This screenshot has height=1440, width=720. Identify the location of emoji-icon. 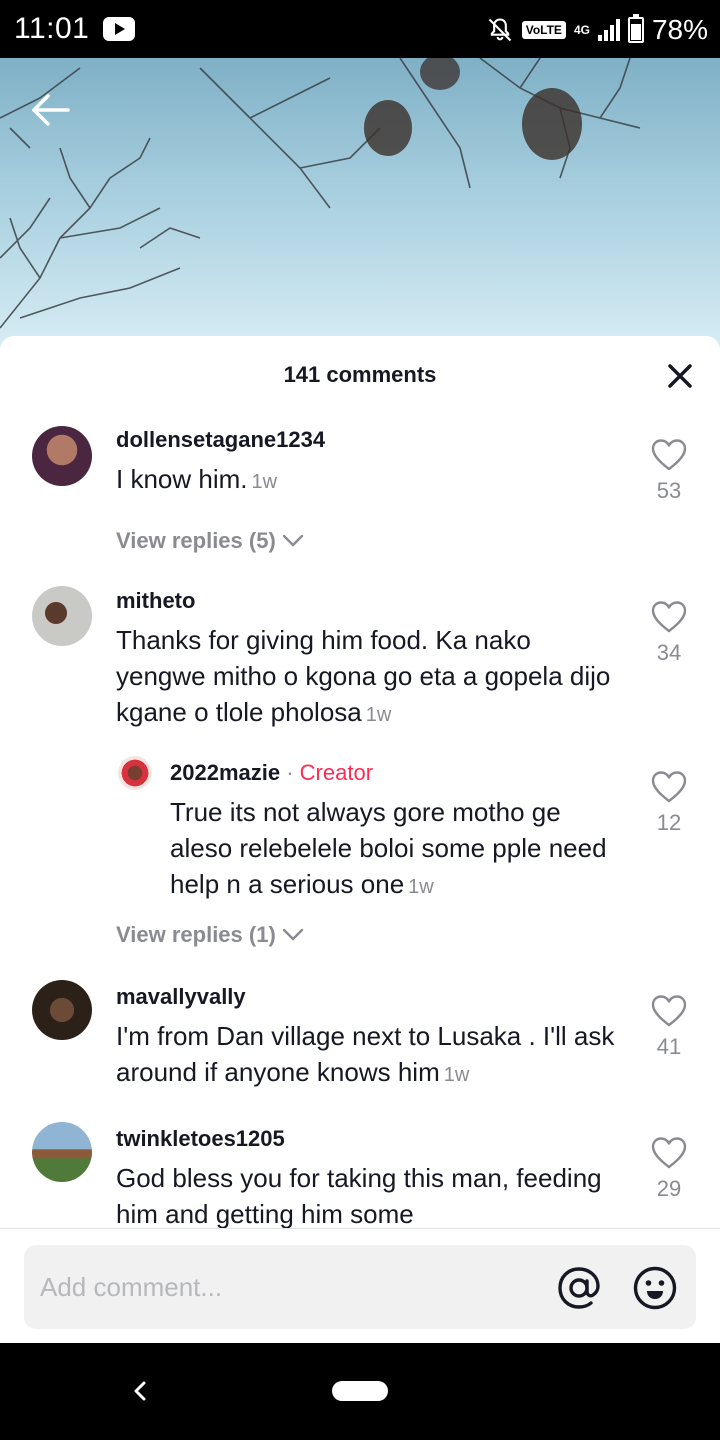
(655, 1288).